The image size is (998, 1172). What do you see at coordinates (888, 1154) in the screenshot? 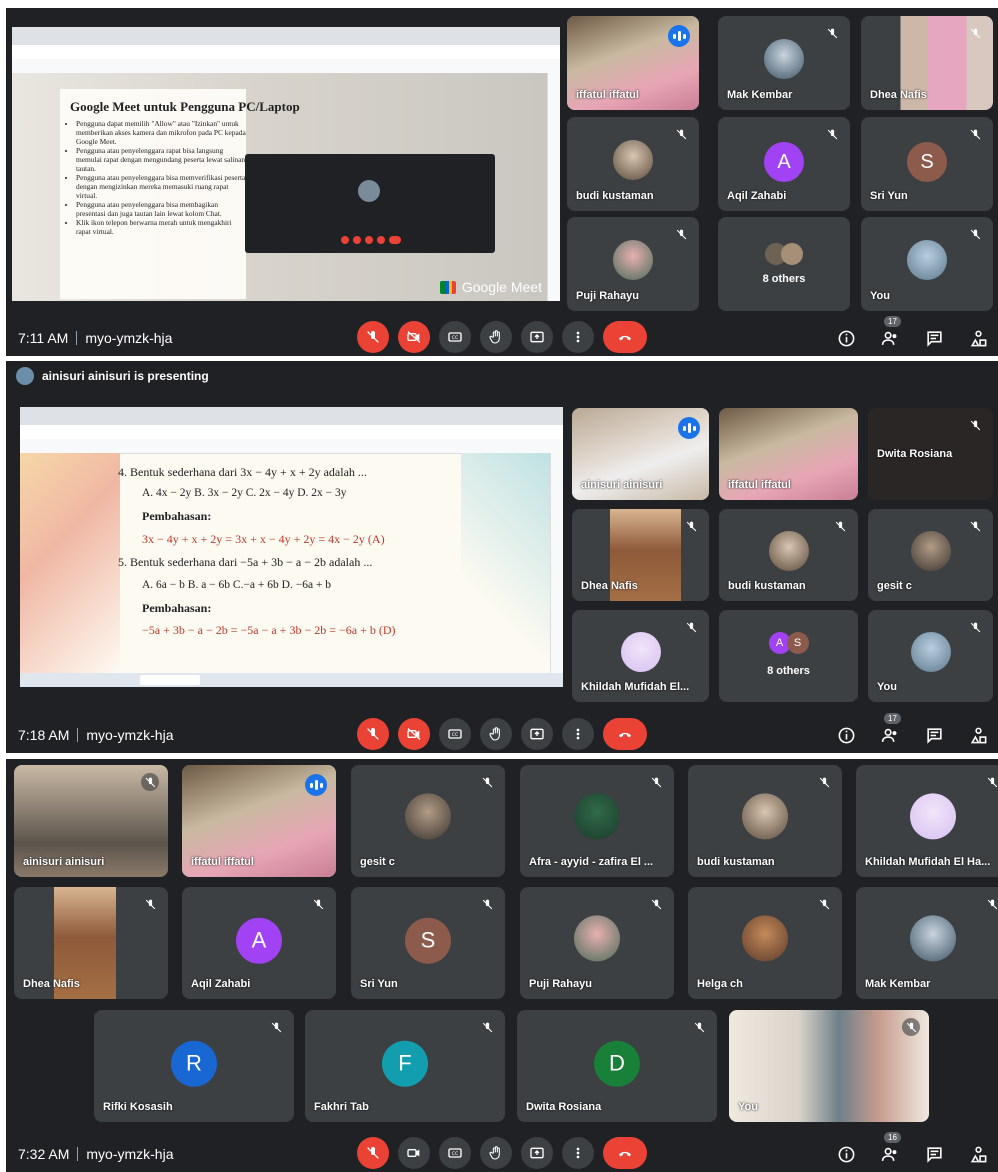
I see `people-icon` at bounding box center [888, 1154].